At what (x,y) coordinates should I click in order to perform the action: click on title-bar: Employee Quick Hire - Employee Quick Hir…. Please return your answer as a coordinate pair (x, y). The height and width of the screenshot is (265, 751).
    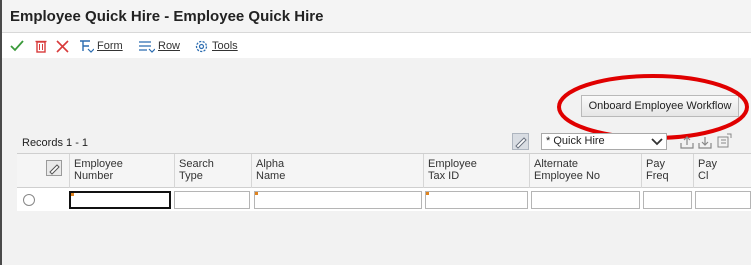
    Looking at the image, I should click on (376, 16).